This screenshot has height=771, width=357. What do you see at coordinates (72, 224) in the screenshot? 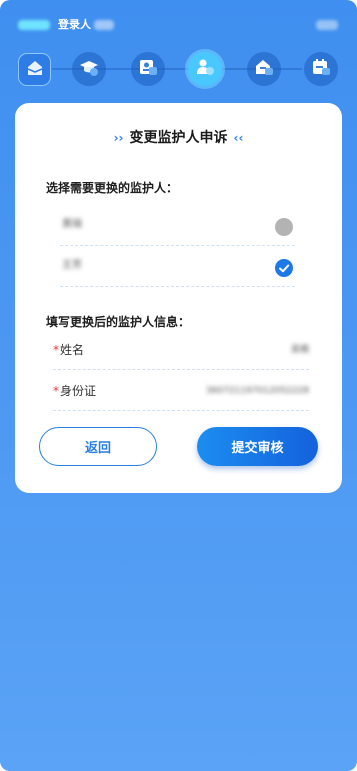
I see `guardian-name: 黄瑞` at bounding box center [72, 224].